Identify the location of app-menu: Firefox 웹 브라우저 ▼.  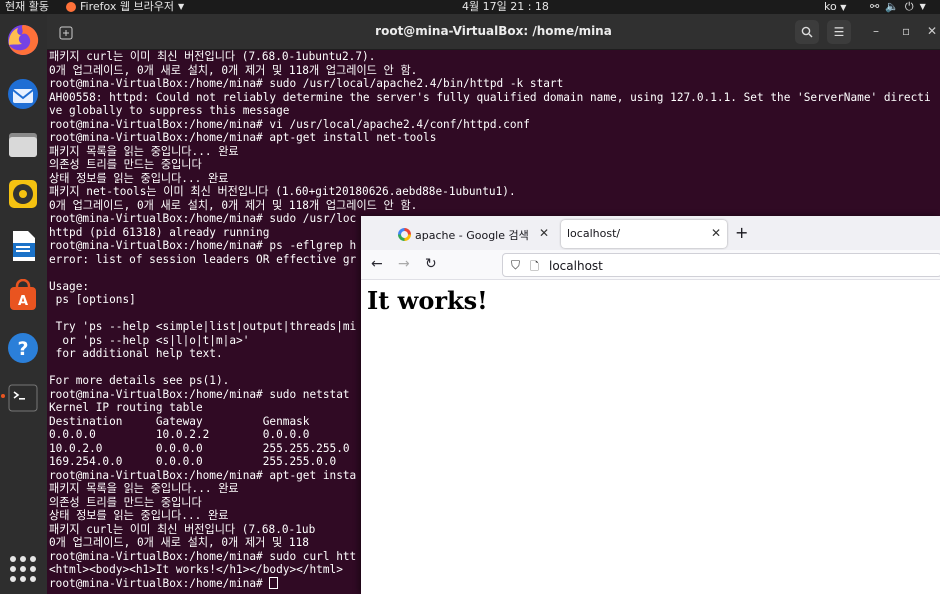
(125, 7).